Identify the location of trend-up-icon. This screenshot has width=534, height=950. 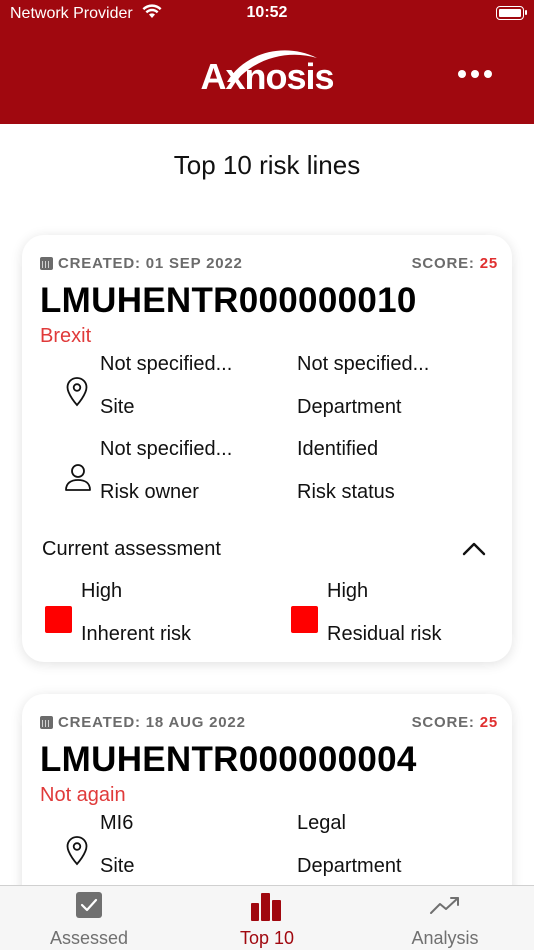
(444, 905).